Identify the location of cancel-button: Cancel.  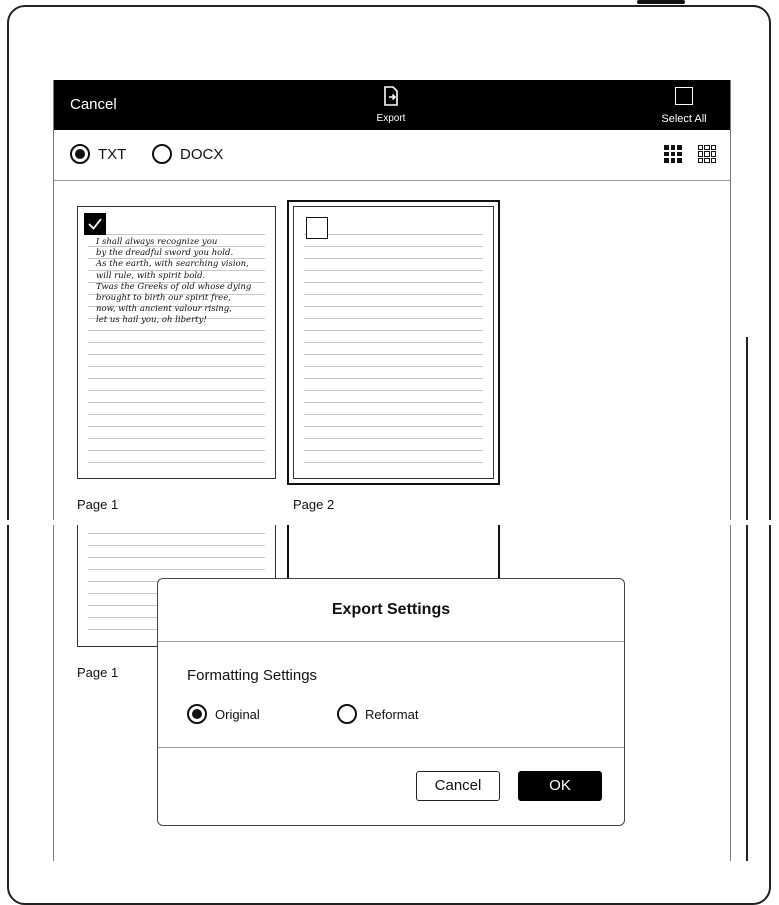
(93, 104).